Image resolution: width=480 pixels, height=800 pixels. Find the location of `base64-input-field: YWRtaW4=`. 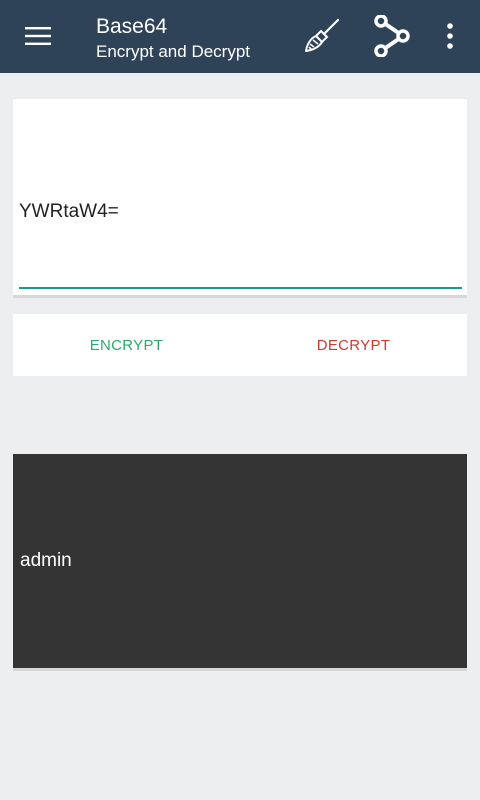

base64-input-field: YWRtaW4= is located at coordinates (69, 212).